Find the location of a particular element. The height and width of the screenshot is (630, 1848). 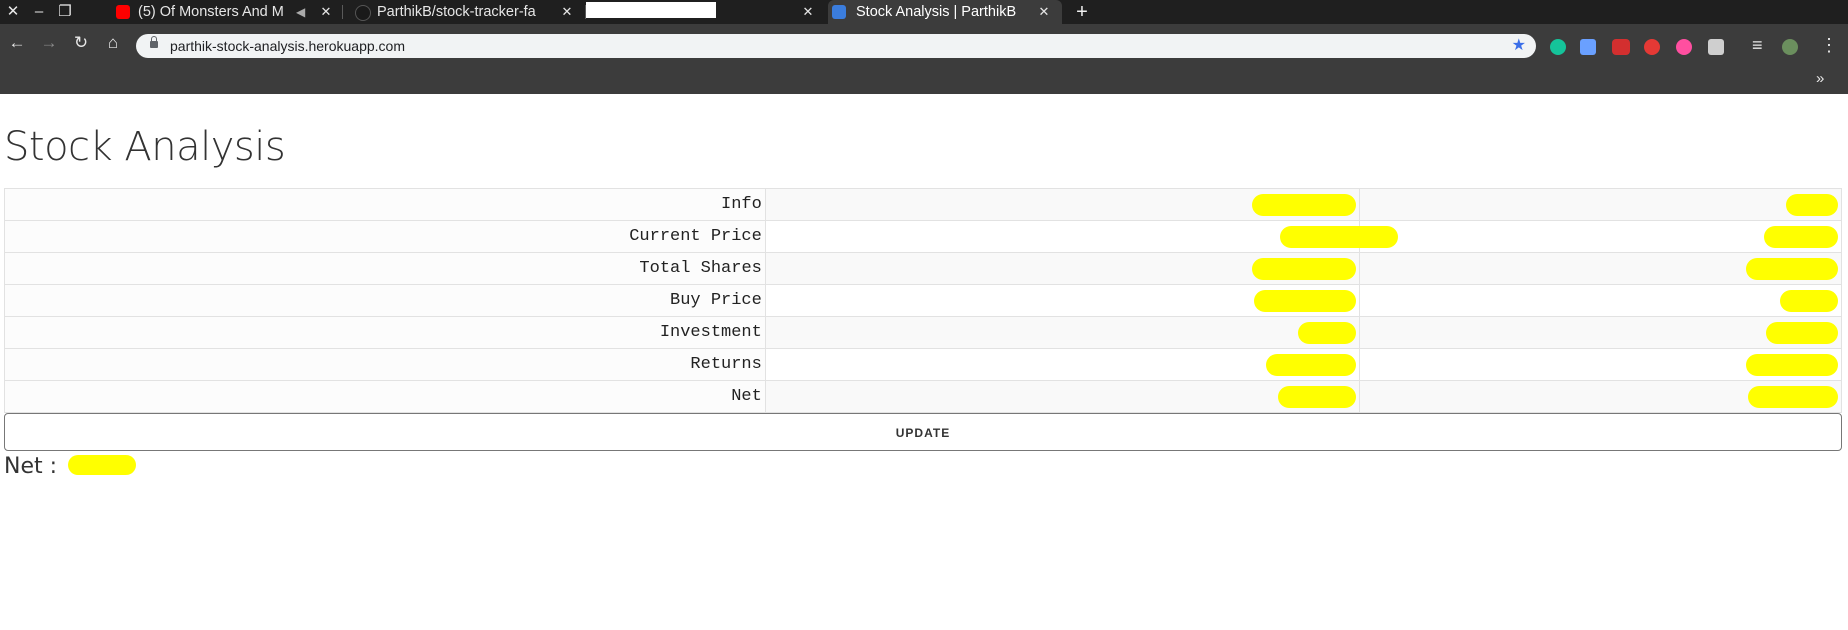

extension-icon is located at coordinates (1716, 47).